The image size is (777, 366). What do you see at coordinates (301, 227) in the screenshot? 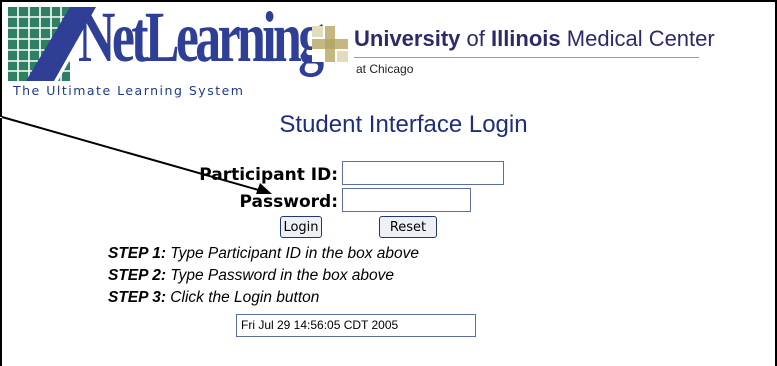
I see `login-button: Login` at bounding box center [301, 227].